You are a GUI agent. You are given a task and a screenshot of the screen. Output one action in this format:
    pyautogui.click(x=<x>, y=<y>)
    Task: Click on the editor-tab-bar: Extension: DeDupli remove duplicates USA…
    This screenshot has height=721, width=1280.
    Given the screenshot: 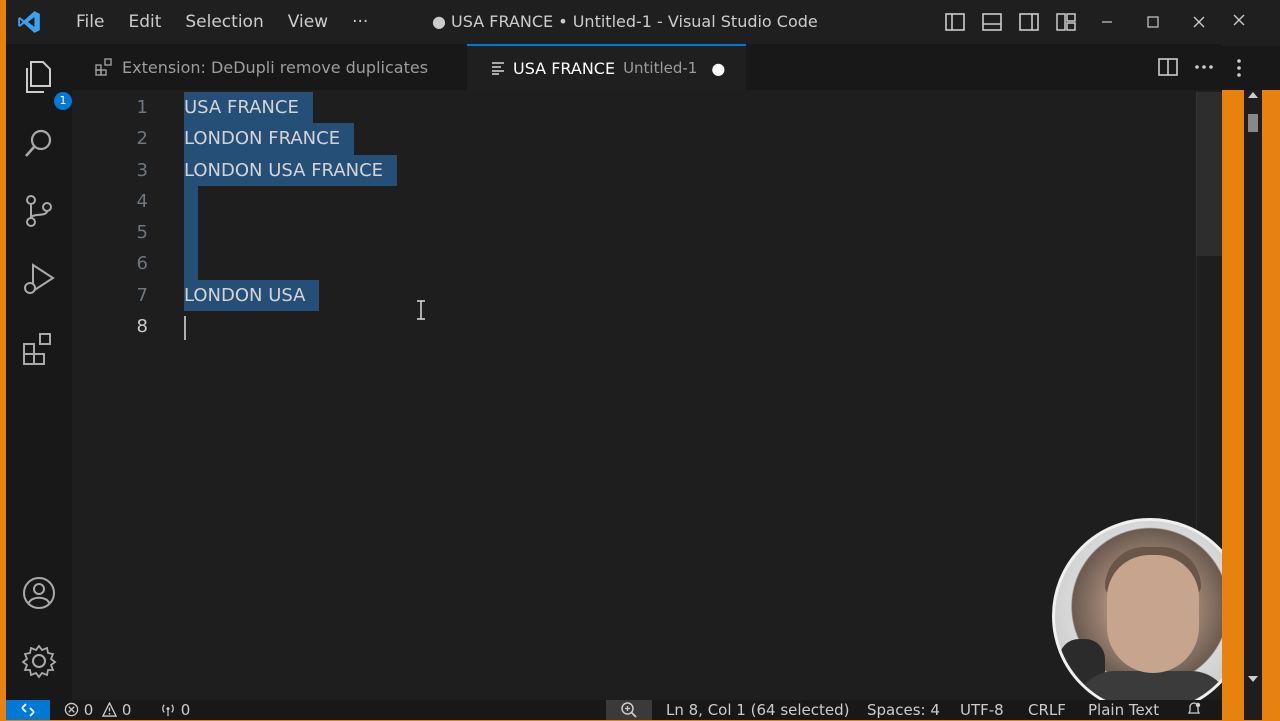 What is the action you would take?
    pyautogui.click(x=647, y=67)
    